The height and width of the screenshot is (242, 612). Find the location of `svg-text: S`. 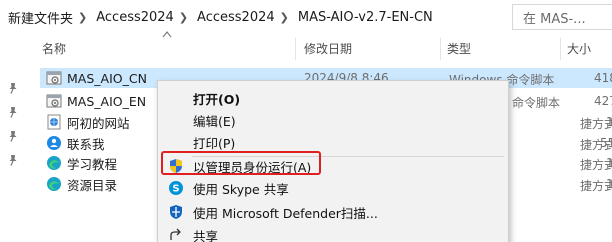

svg-text: S is located at coordinates (175, 189).